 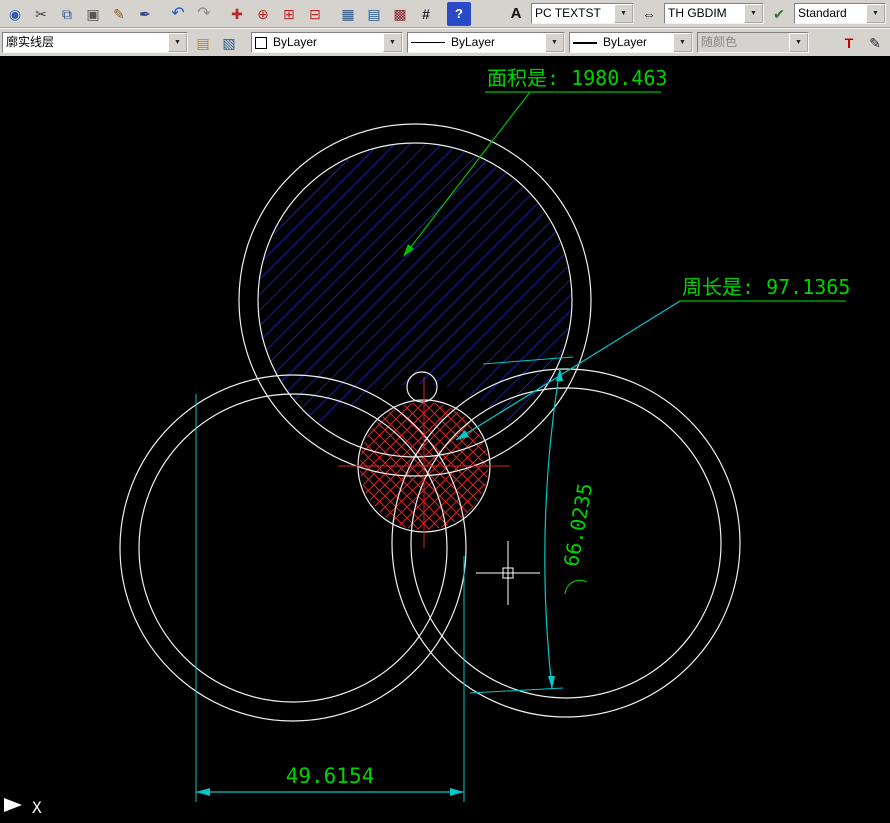 I want to click on current-style-combo: Standard ▼, so click(x=840, y=13).